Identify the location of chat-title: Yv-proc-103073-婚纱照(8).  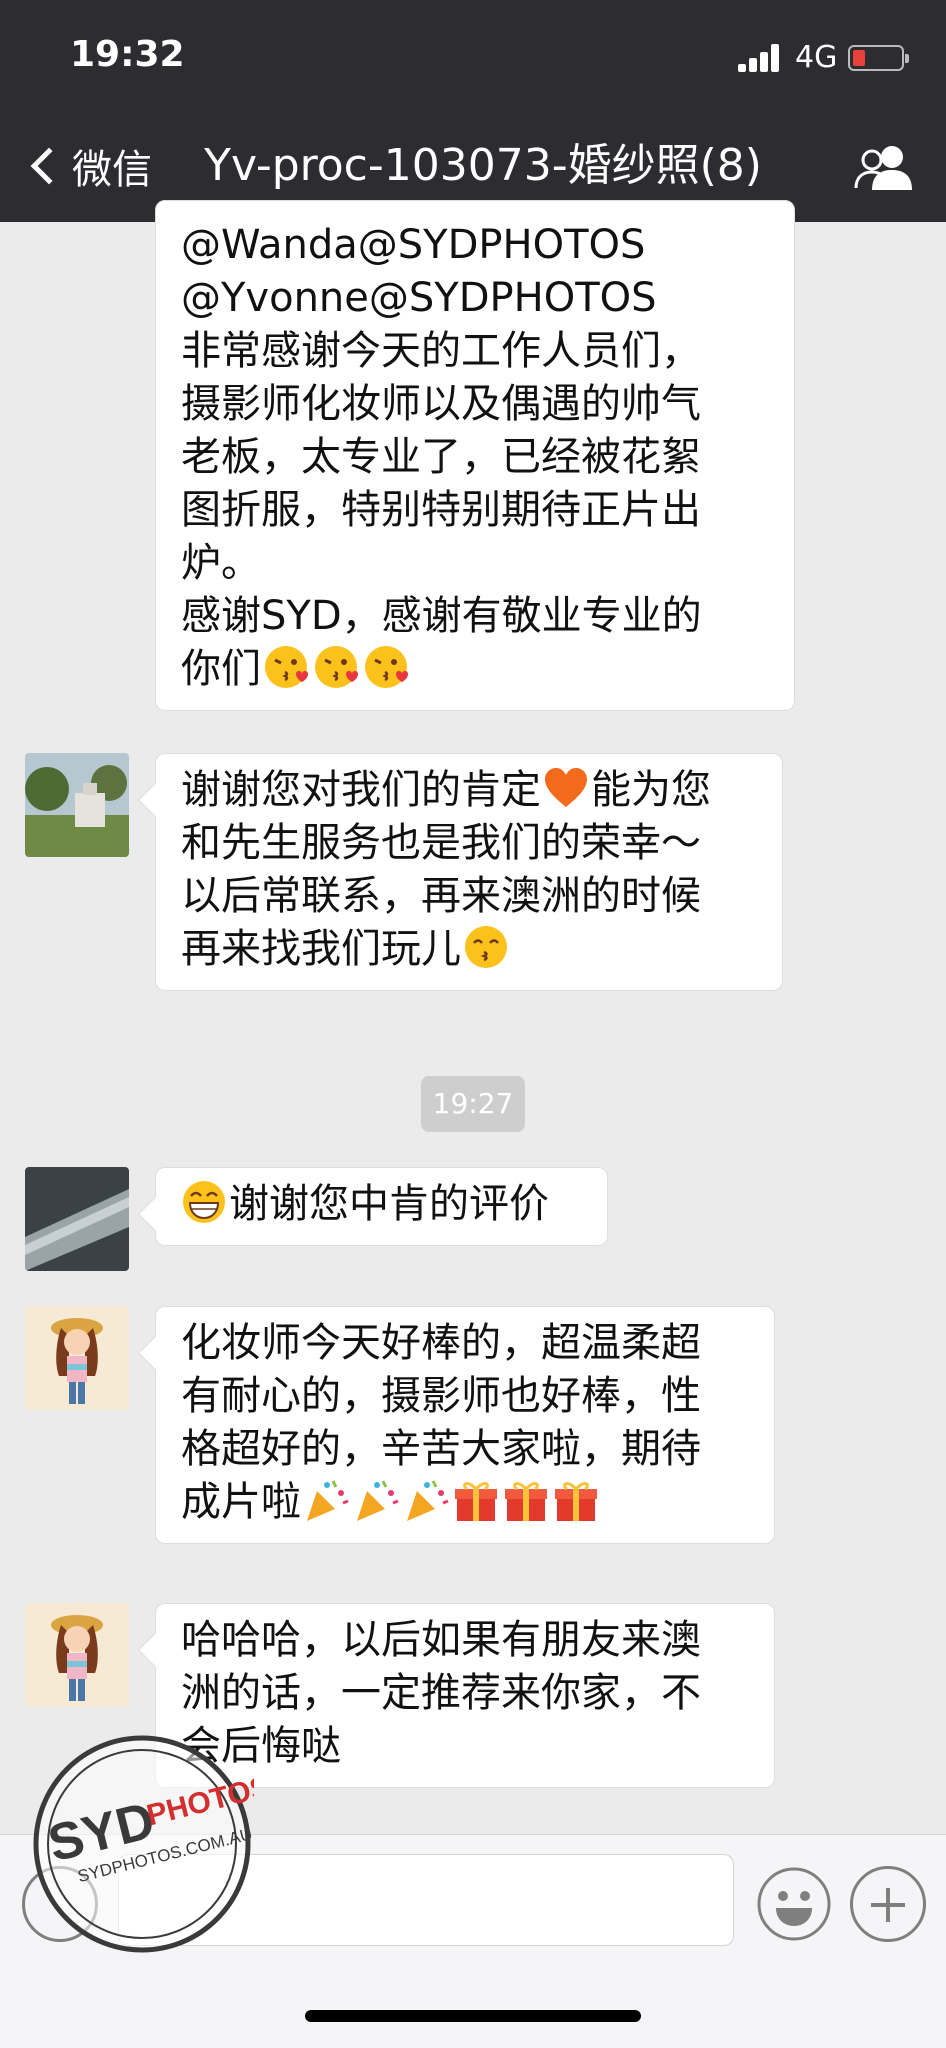
(483, 165).